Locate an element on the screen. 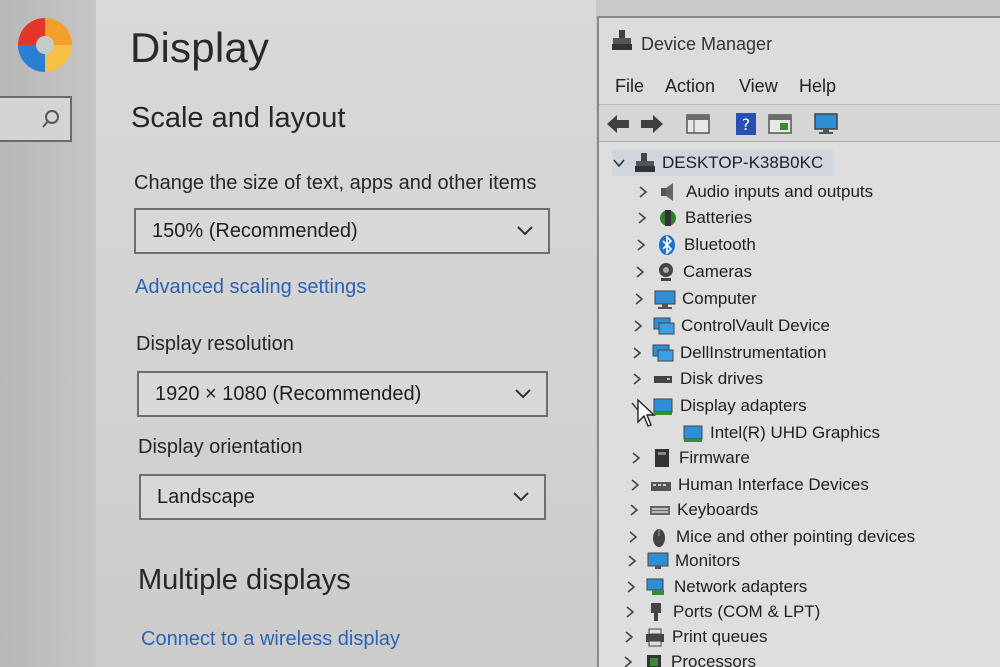 The image size is (1000, 667). tree-category-item: Processors is located at coordinates (688, 658).